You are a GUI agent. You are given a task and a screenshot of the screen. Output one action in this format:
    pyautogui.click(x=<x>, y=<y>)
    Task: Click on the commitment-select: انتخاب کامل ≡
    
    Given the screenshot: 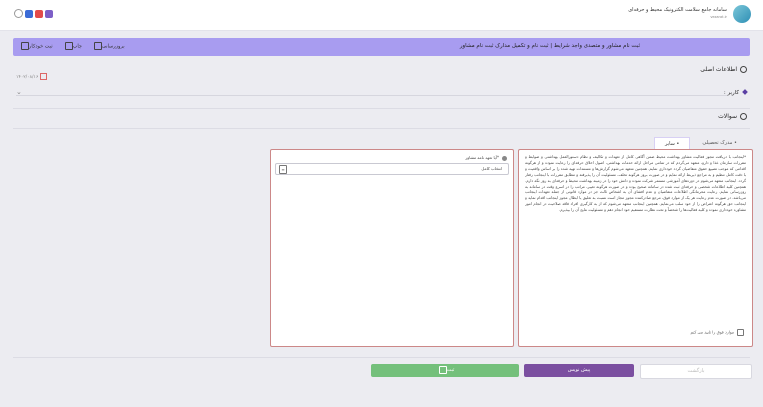 What is the action you would take?
    pyautogui.click(x=392, y=169)
    